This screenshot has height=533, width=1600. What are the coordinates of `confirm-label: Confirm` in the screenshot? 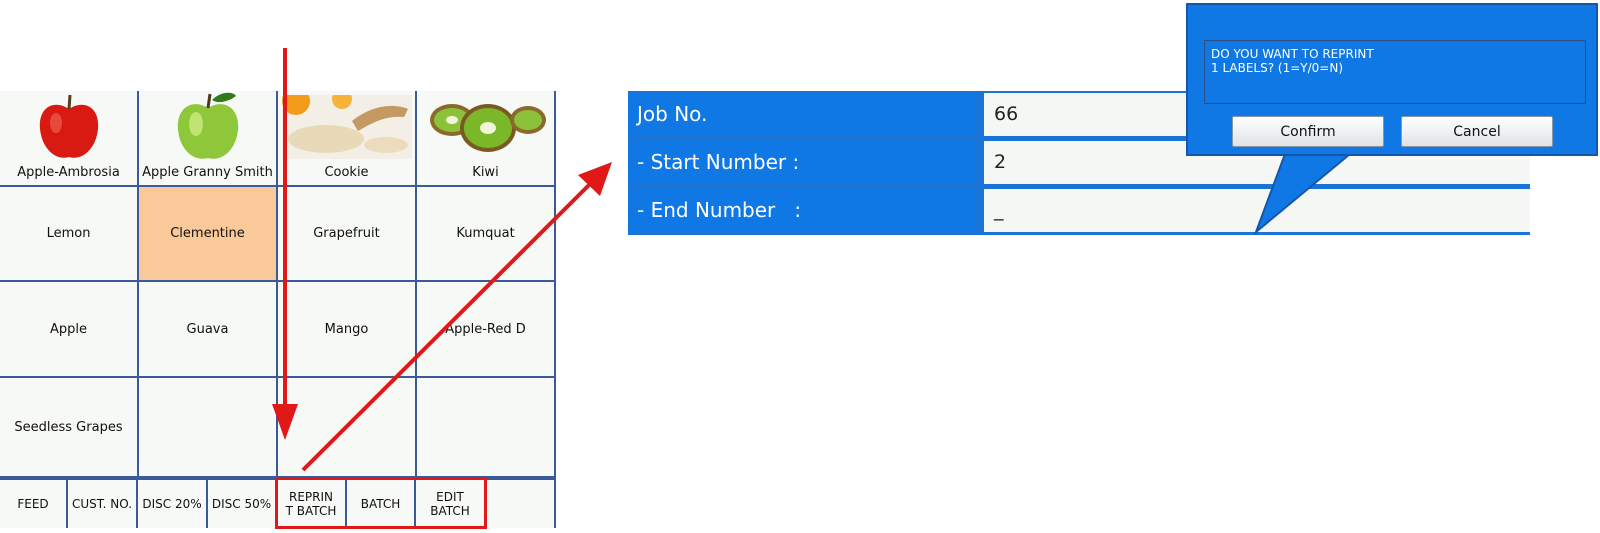 It's located at (1308, 131).